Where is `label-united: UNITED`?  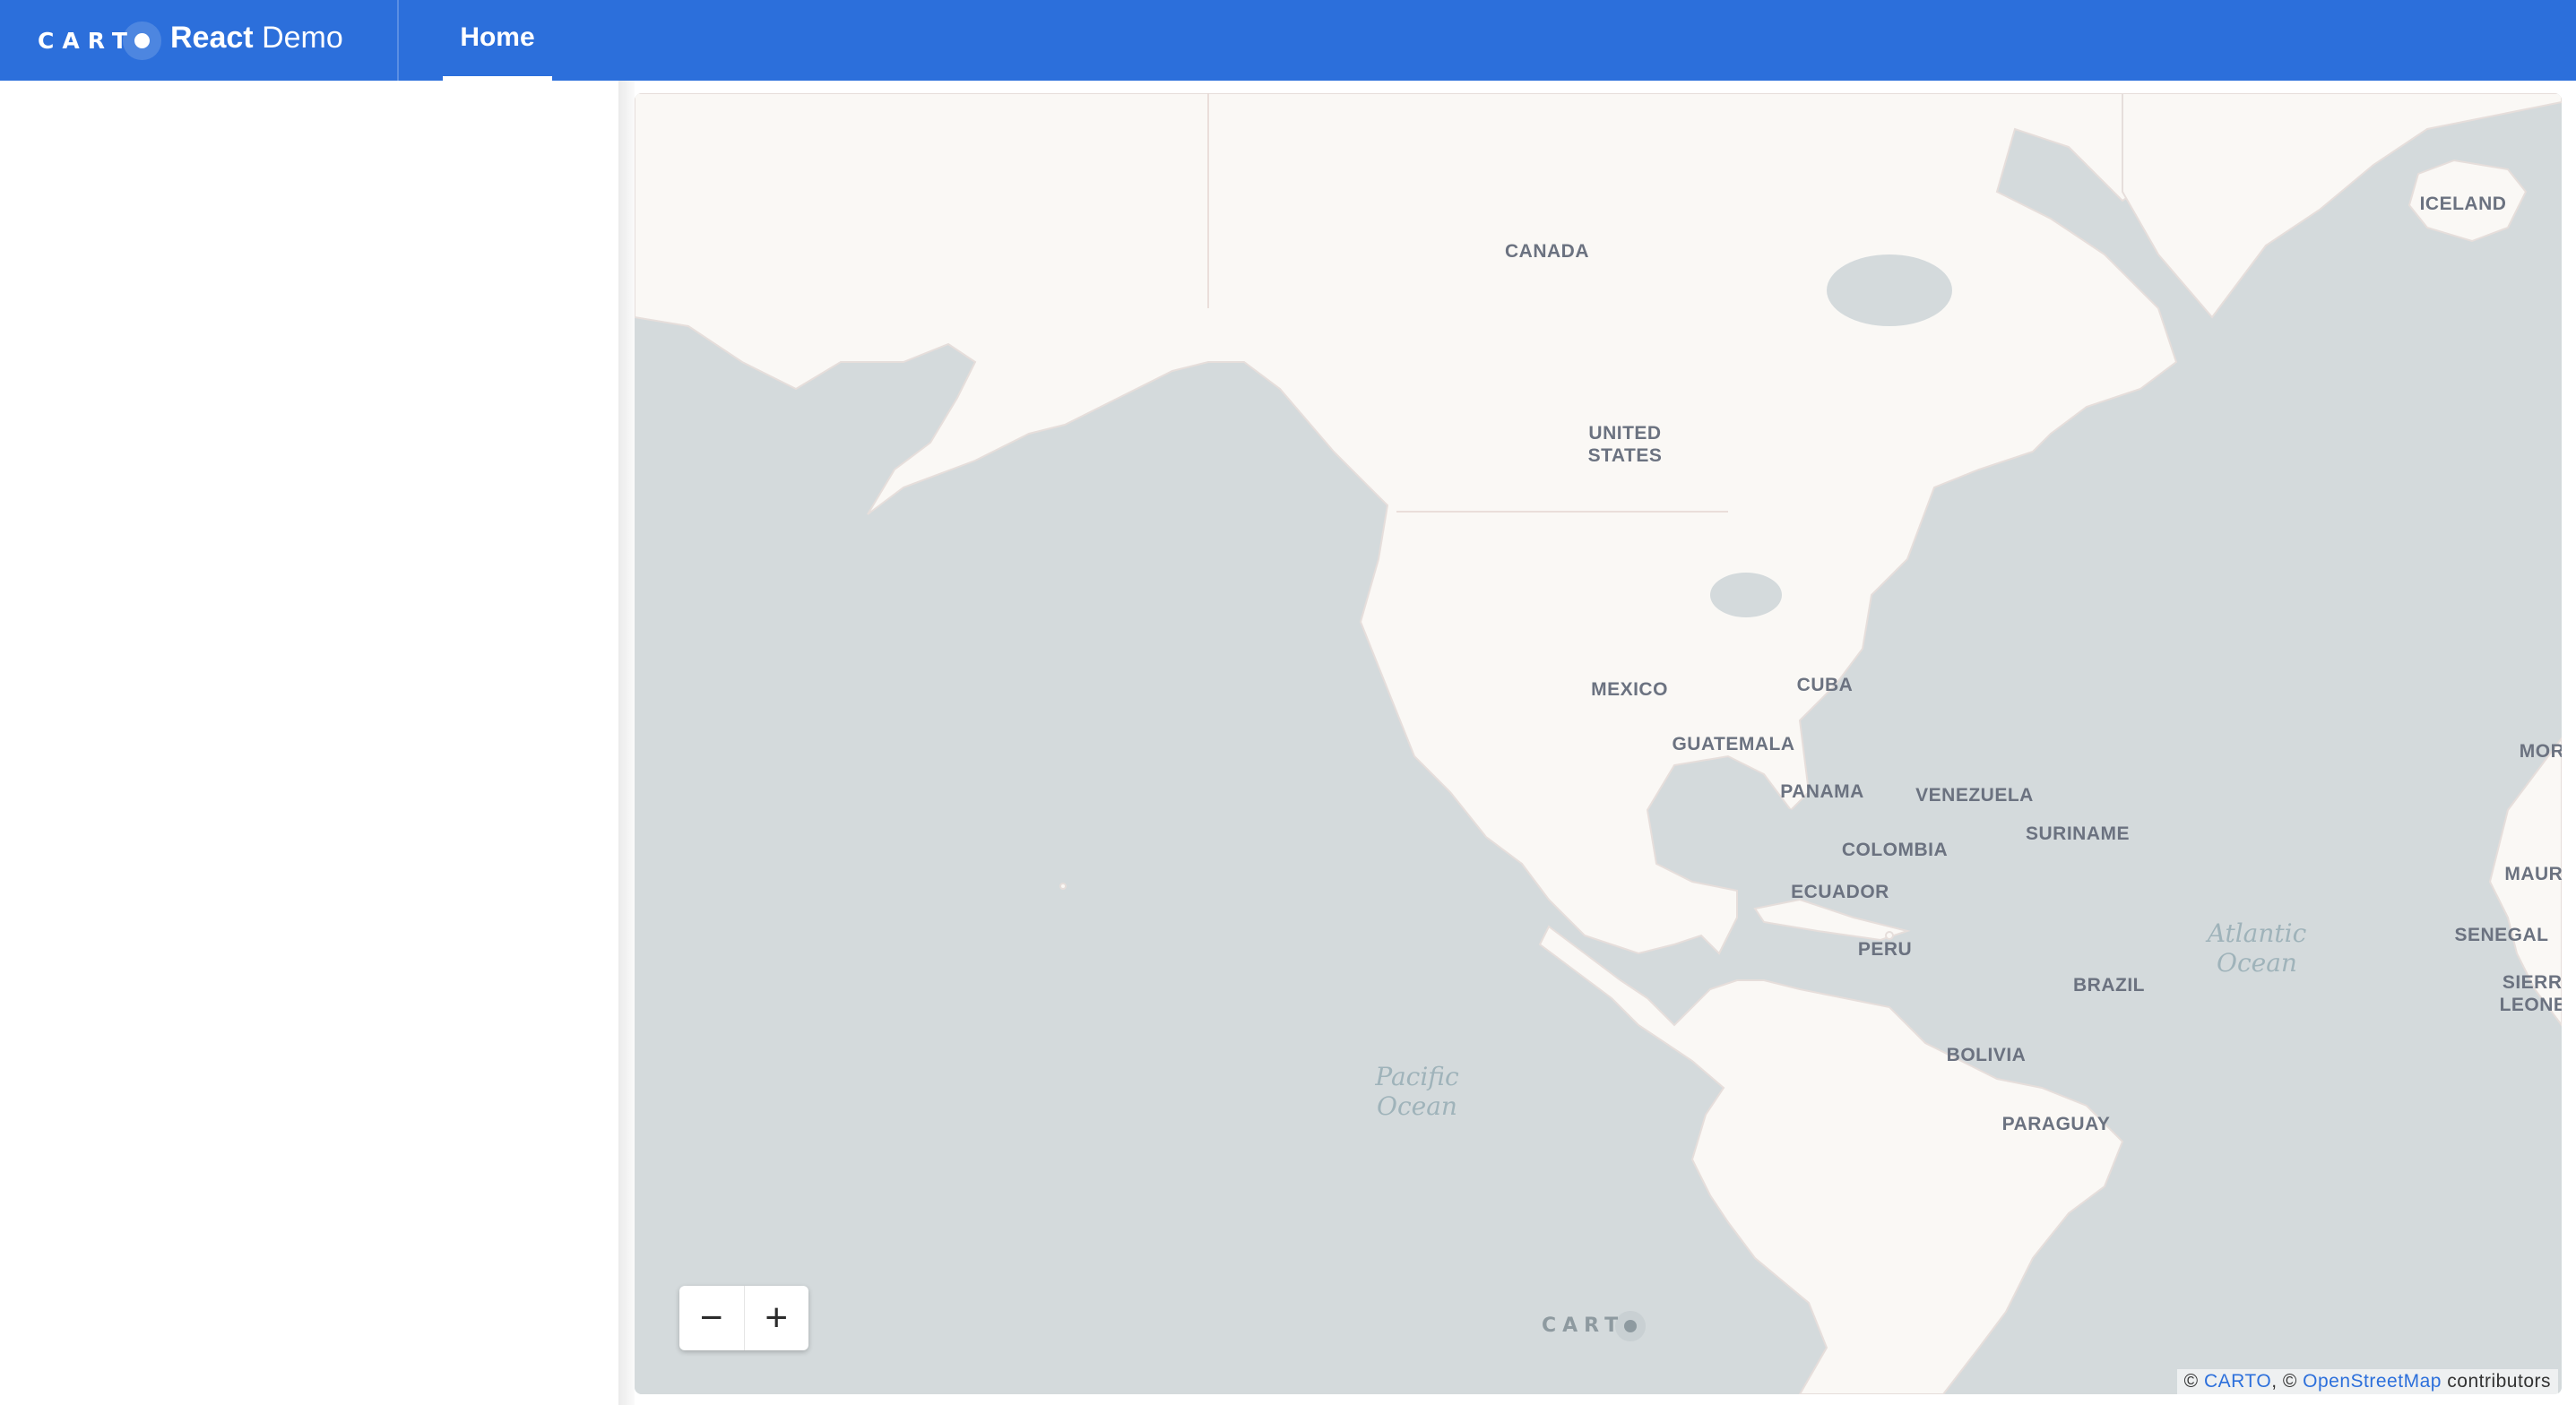
label-united: UNITED is located at coordinates (1624, 434).